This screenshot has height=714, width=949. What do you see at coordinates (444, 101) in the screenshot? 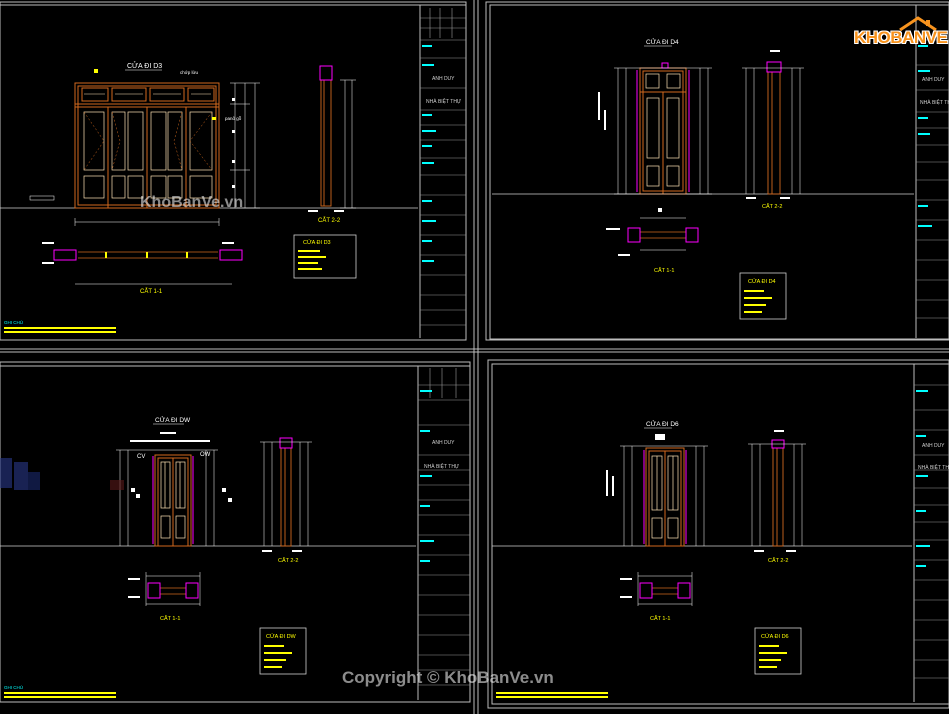
I see `tb-project-tl: NHÀ BIỆT THỰ` at bounding box center [444, 101].